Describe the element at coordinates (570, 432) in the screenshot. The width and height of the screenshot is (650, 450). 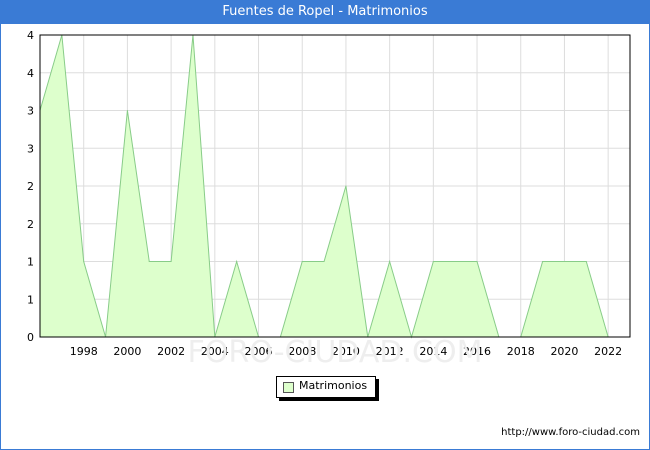
I see `footer-url: http://www.foro-ciudad.com` at that location.